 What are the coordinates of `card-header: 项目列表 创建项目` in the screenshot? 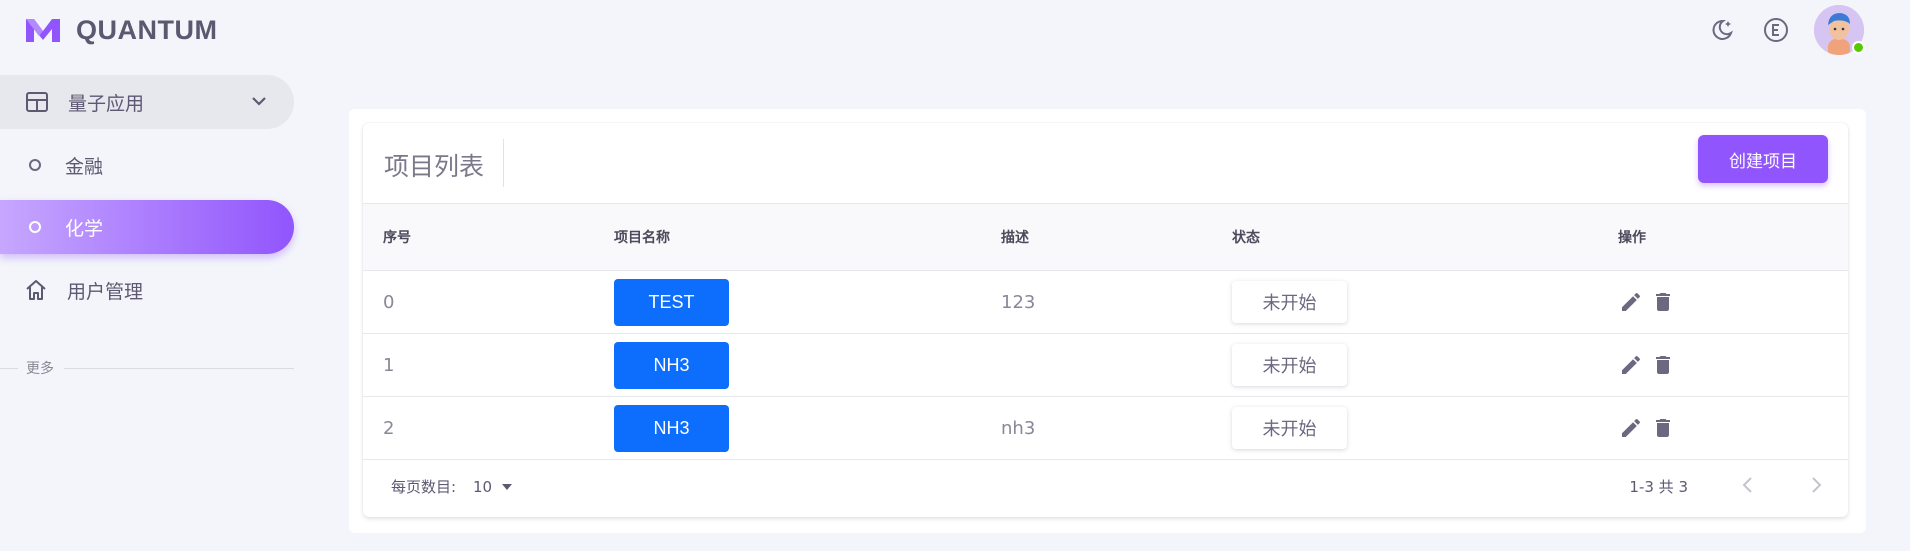 It's located at (1105, 163).